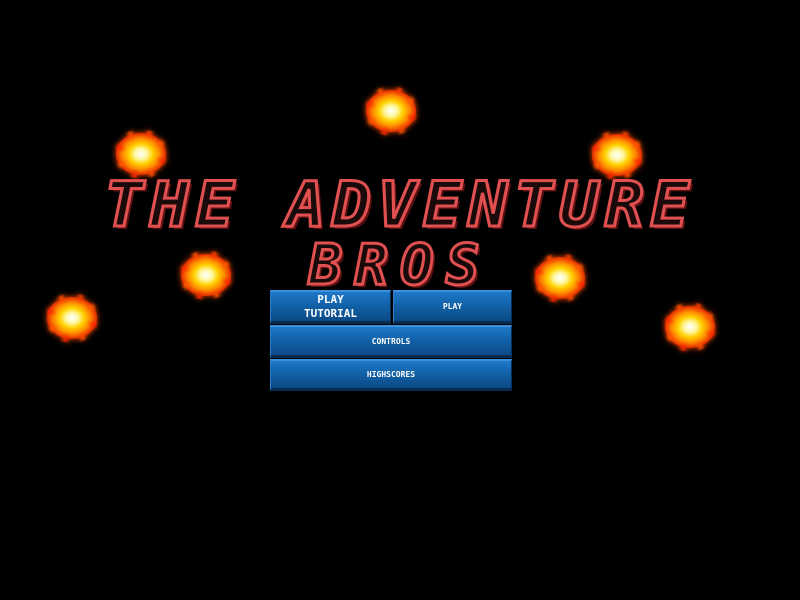  What do you see at coordinates (399, 204) in the screenshot?
I see `game-title-line-1: THE ADVENTURE` at bounding box center [399, 204].